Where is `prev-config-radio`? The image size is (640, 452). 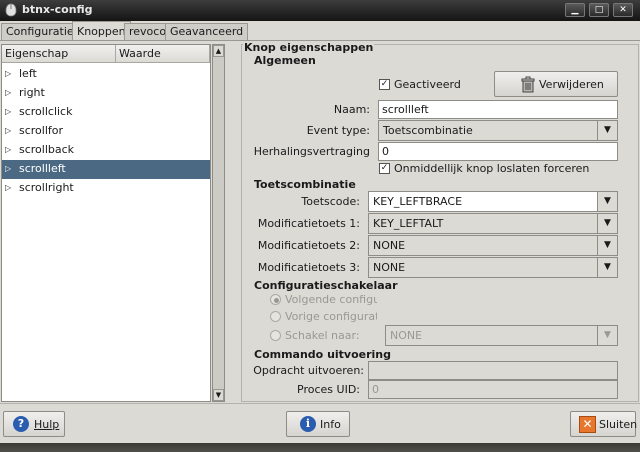
prev-config-radio is located at coordinates (275, 316).